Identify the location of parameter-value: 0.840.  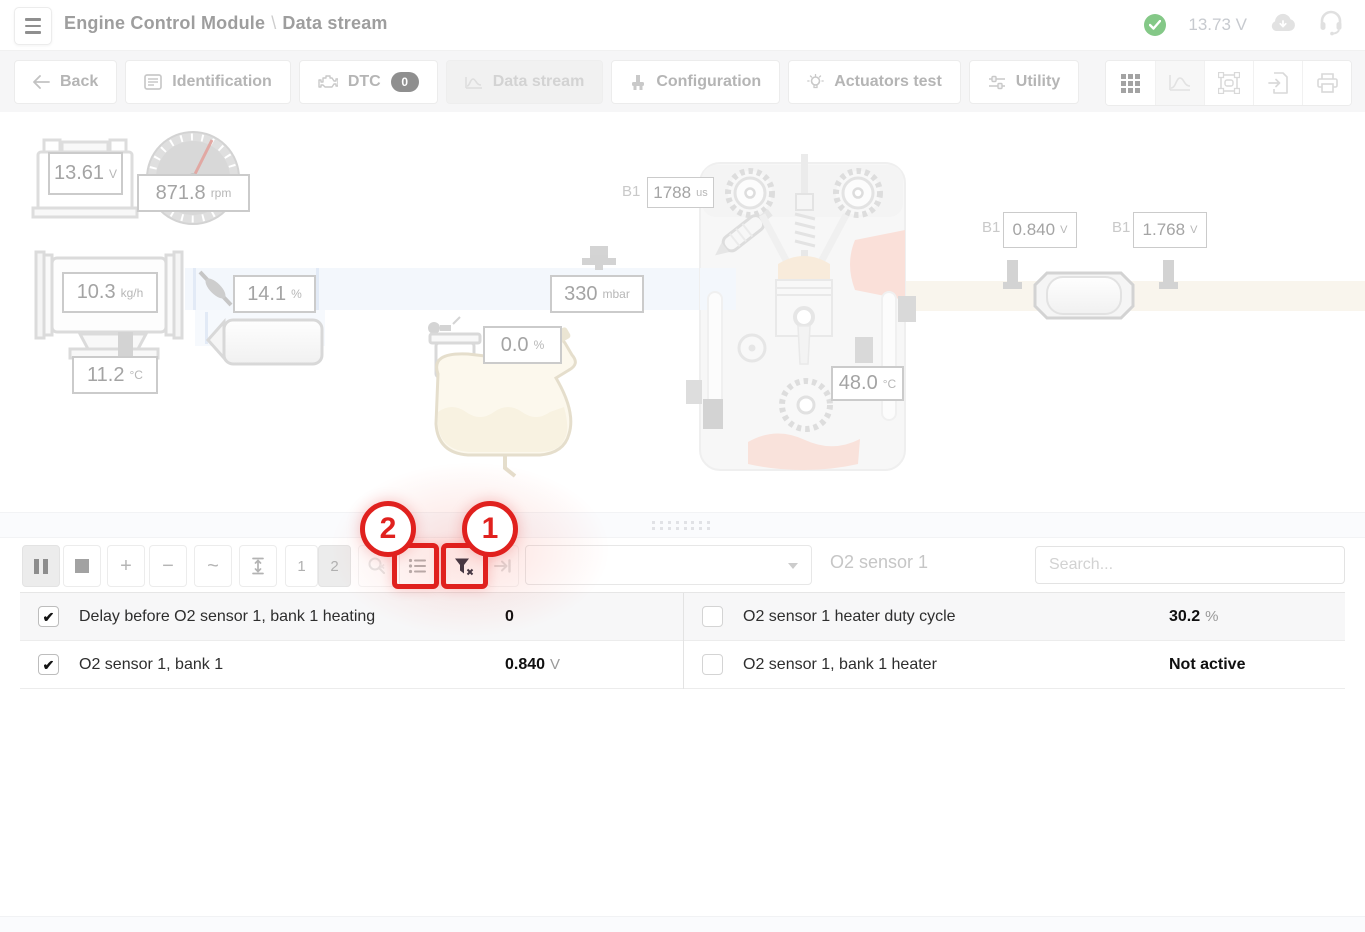
(525, 664).